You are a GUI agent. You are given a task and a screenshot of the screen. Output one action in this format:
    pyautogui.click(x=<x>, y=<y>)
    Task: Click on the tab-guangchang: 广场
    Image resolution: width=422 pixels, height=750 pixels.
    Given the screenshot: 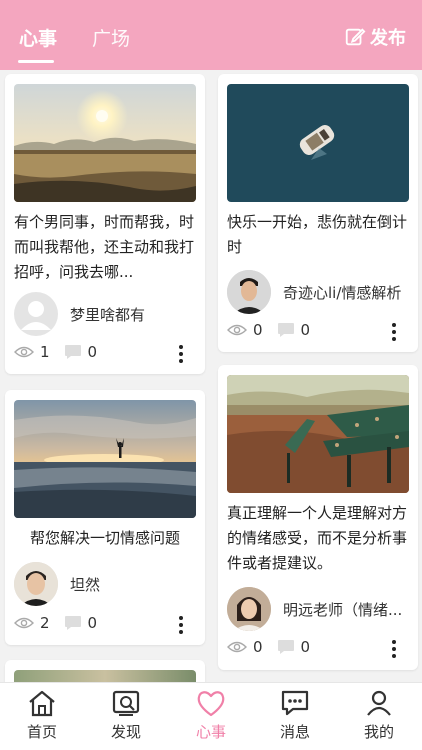 What is the action you would take?
    pyautogui.click(x=111, y=37)
    